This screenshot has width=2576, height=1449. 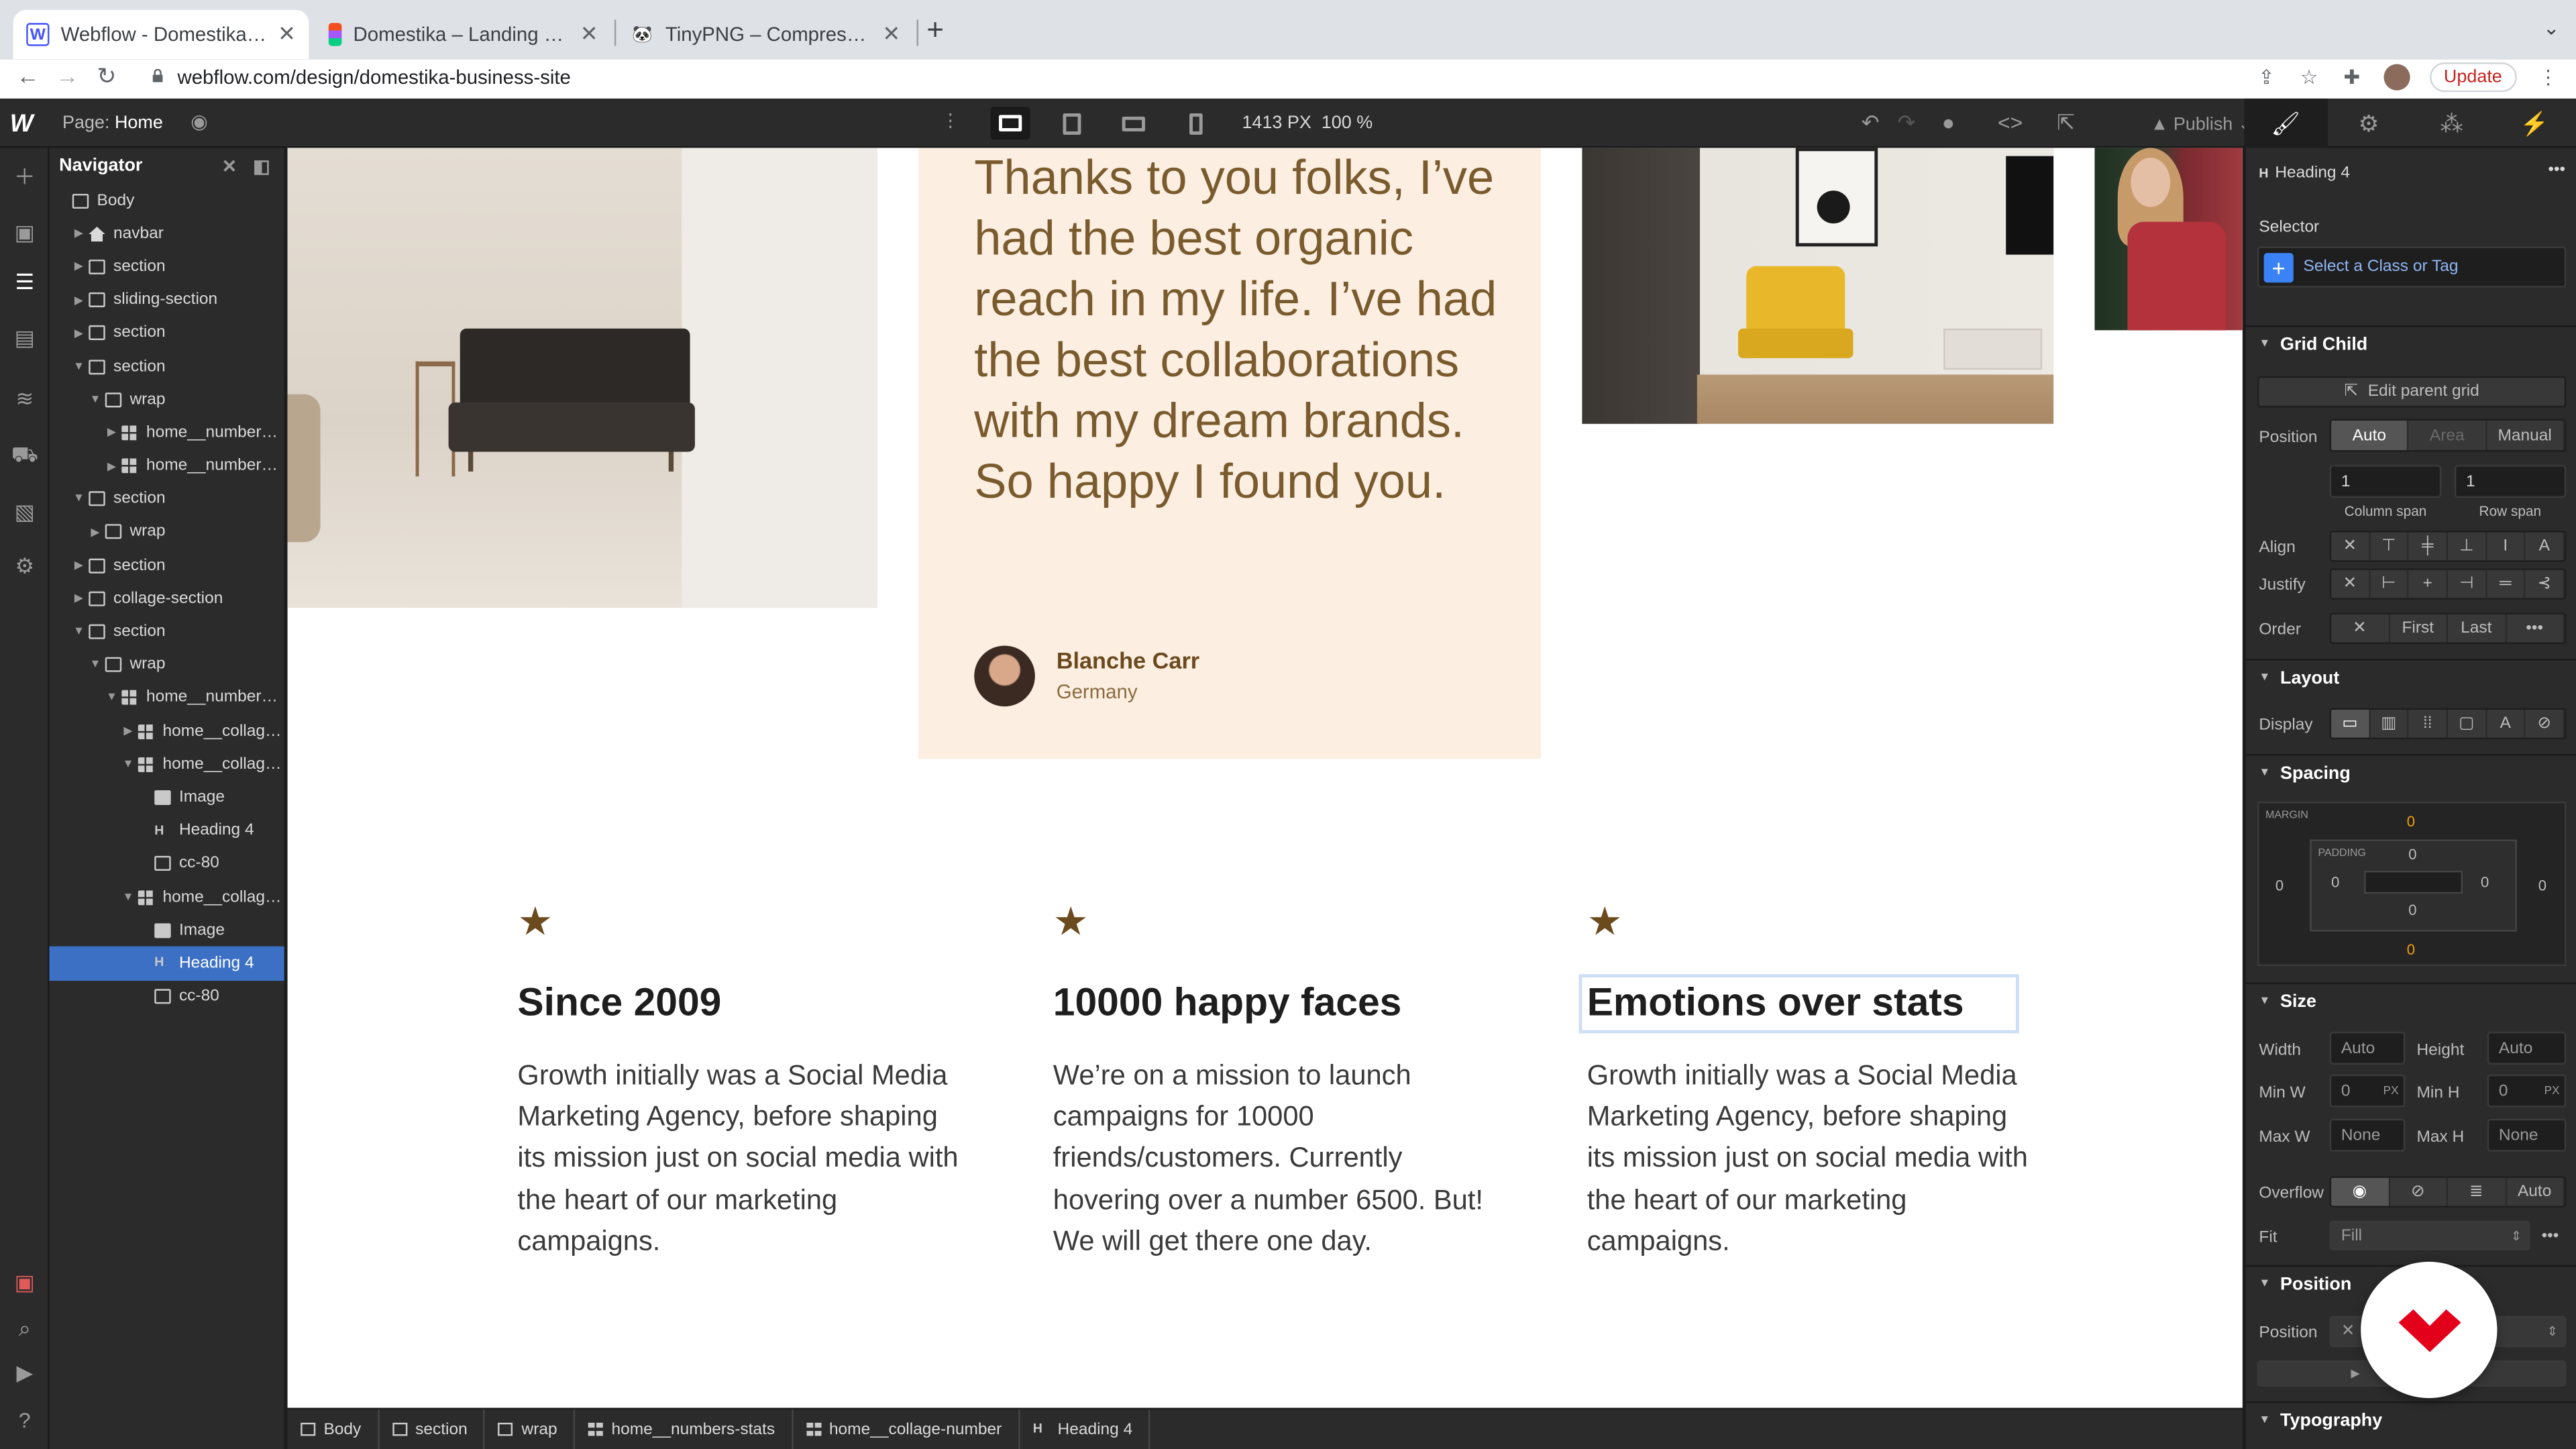 What do you see at coordinates (2451, 123) in the screenshot?
I see `style-manager-tab: ⁂` at bounding box center [2451, 123].